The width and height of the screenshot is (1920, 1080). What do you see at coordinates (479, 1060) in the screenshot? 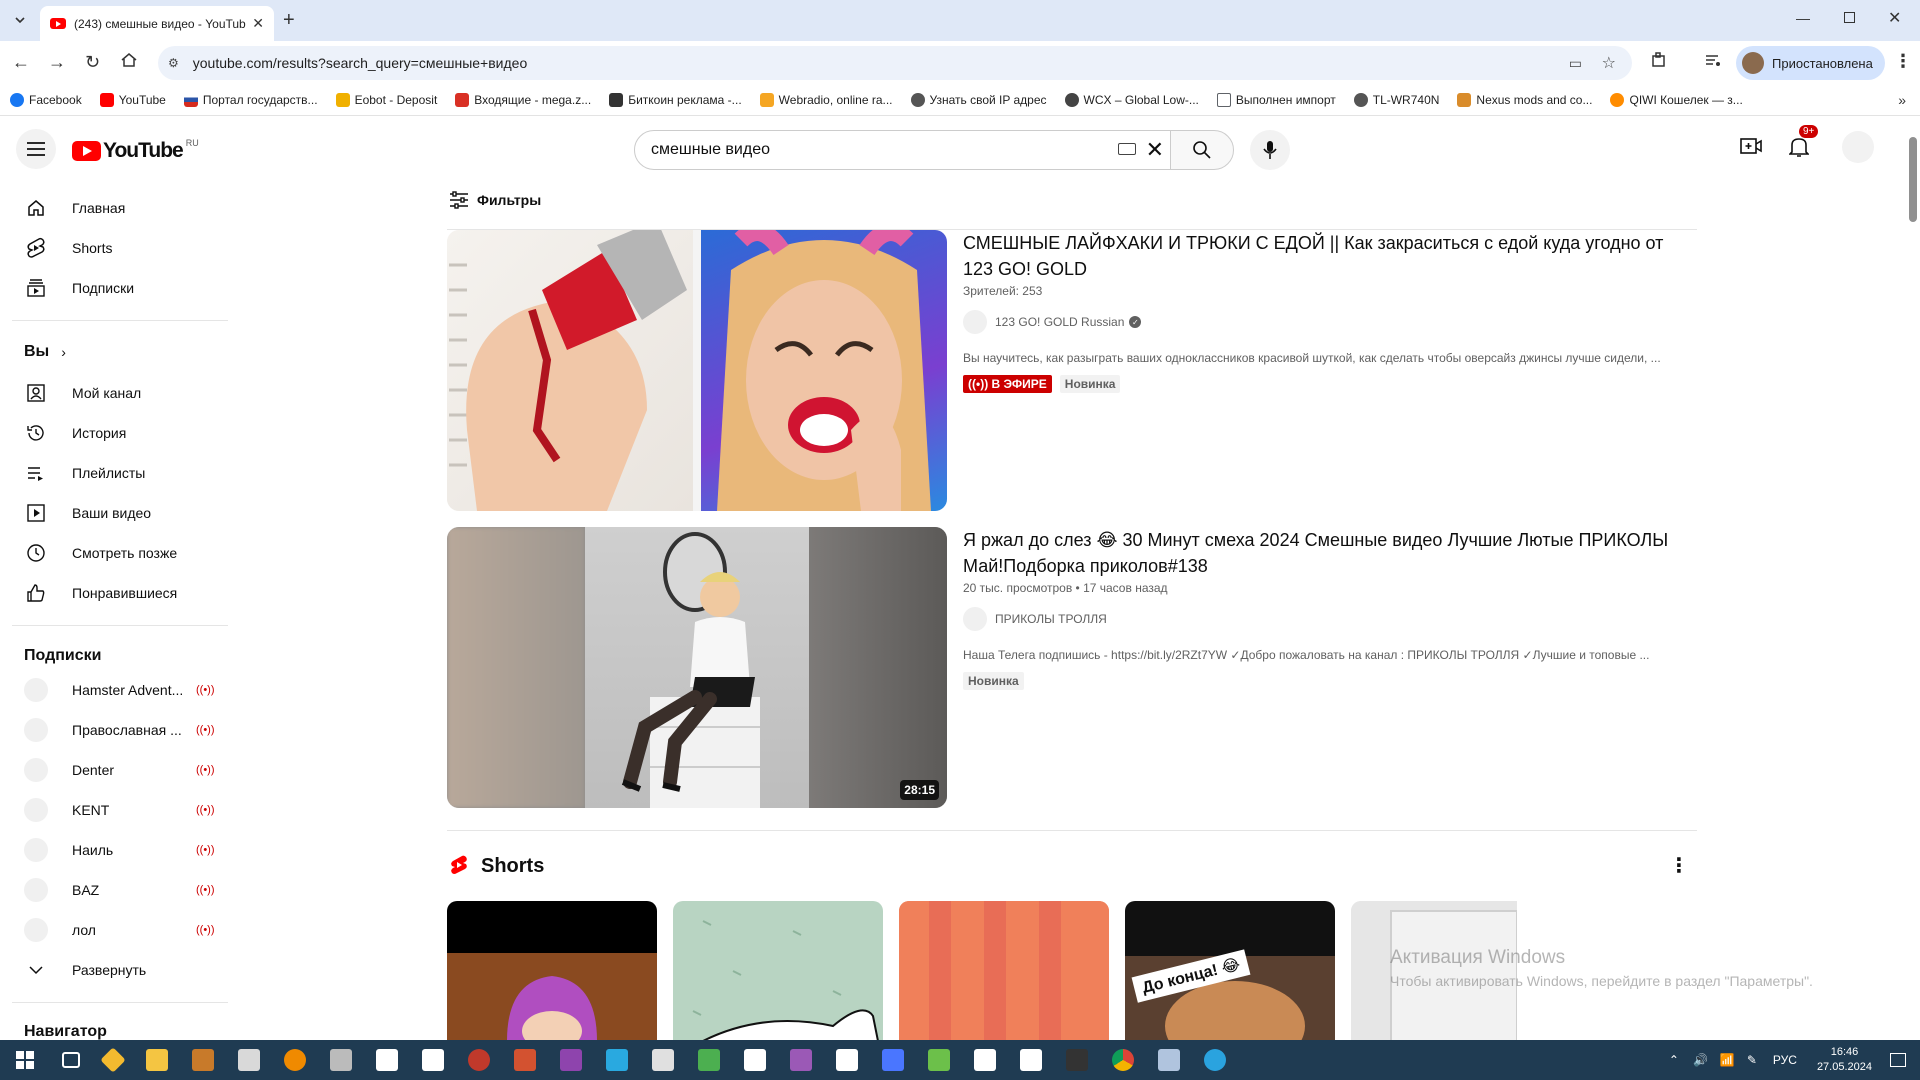
I see `fallout-app-icon` at bounding box center [479, 1060].